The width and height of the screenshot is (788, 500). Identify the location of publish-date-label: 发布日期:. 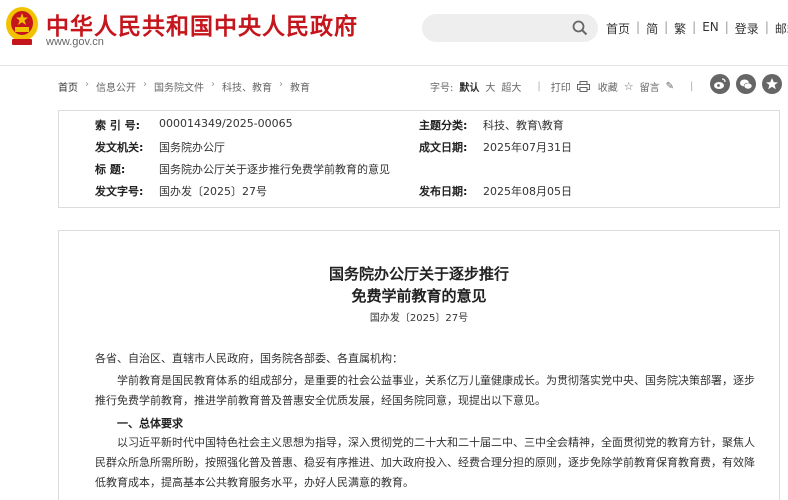
(443, 191).